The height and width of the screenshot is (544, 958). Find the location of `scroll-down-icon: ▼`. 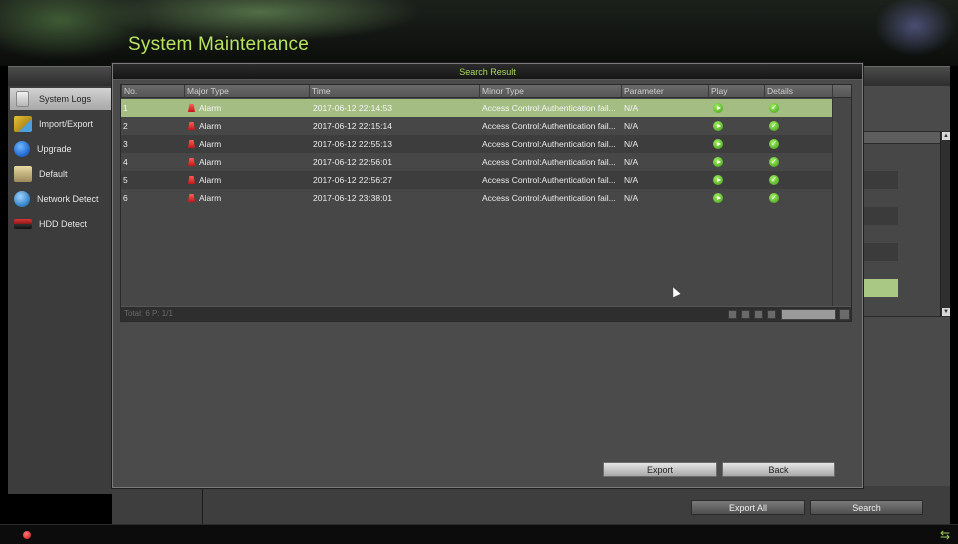

scroll-down-icon: ▼ is located at coordinates (946, 312).